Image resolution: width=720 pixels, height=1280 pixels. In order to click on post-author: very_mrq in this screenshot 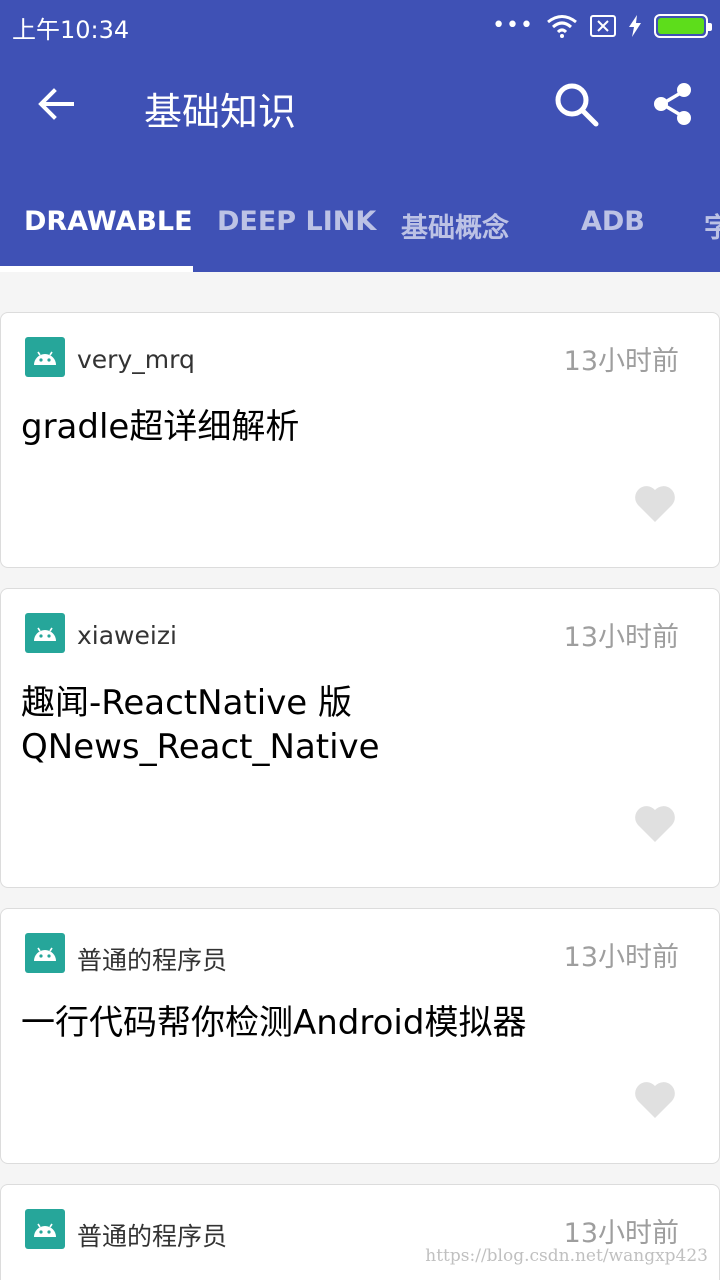, I will do `click(136, 359)`.